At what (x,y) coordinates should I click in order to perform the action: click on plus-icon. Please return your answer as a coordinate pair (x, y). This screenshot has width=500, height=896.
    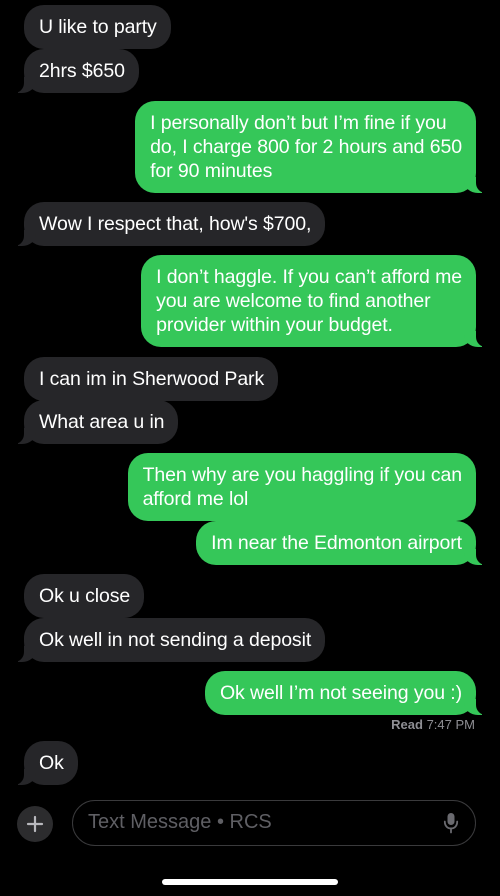
    Looking at the image, I should click on (35, 824).